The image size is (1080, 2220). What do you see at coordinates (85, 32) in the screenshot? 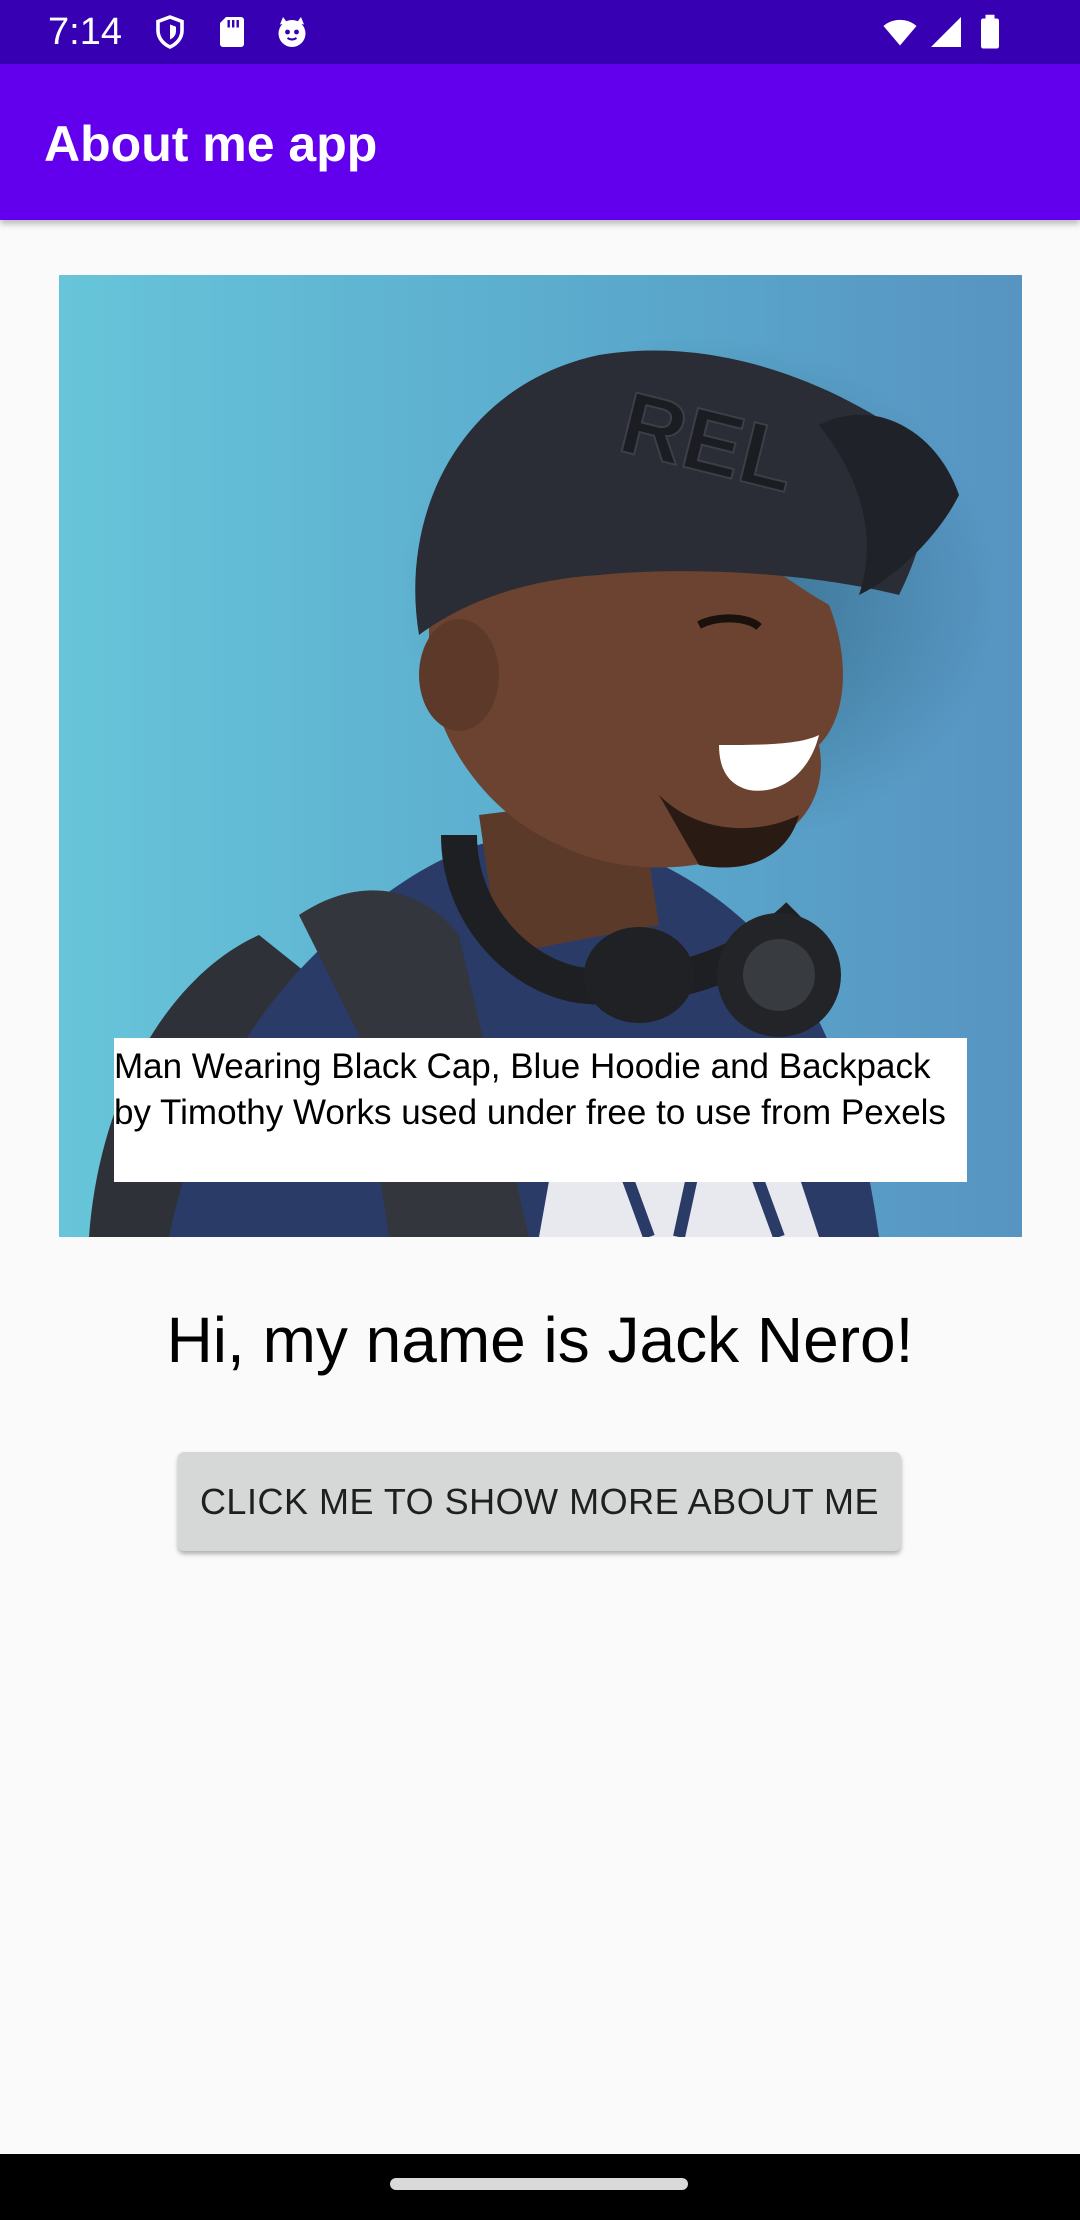
I see `status-time: 7:14` at bounding box center [85, 32].